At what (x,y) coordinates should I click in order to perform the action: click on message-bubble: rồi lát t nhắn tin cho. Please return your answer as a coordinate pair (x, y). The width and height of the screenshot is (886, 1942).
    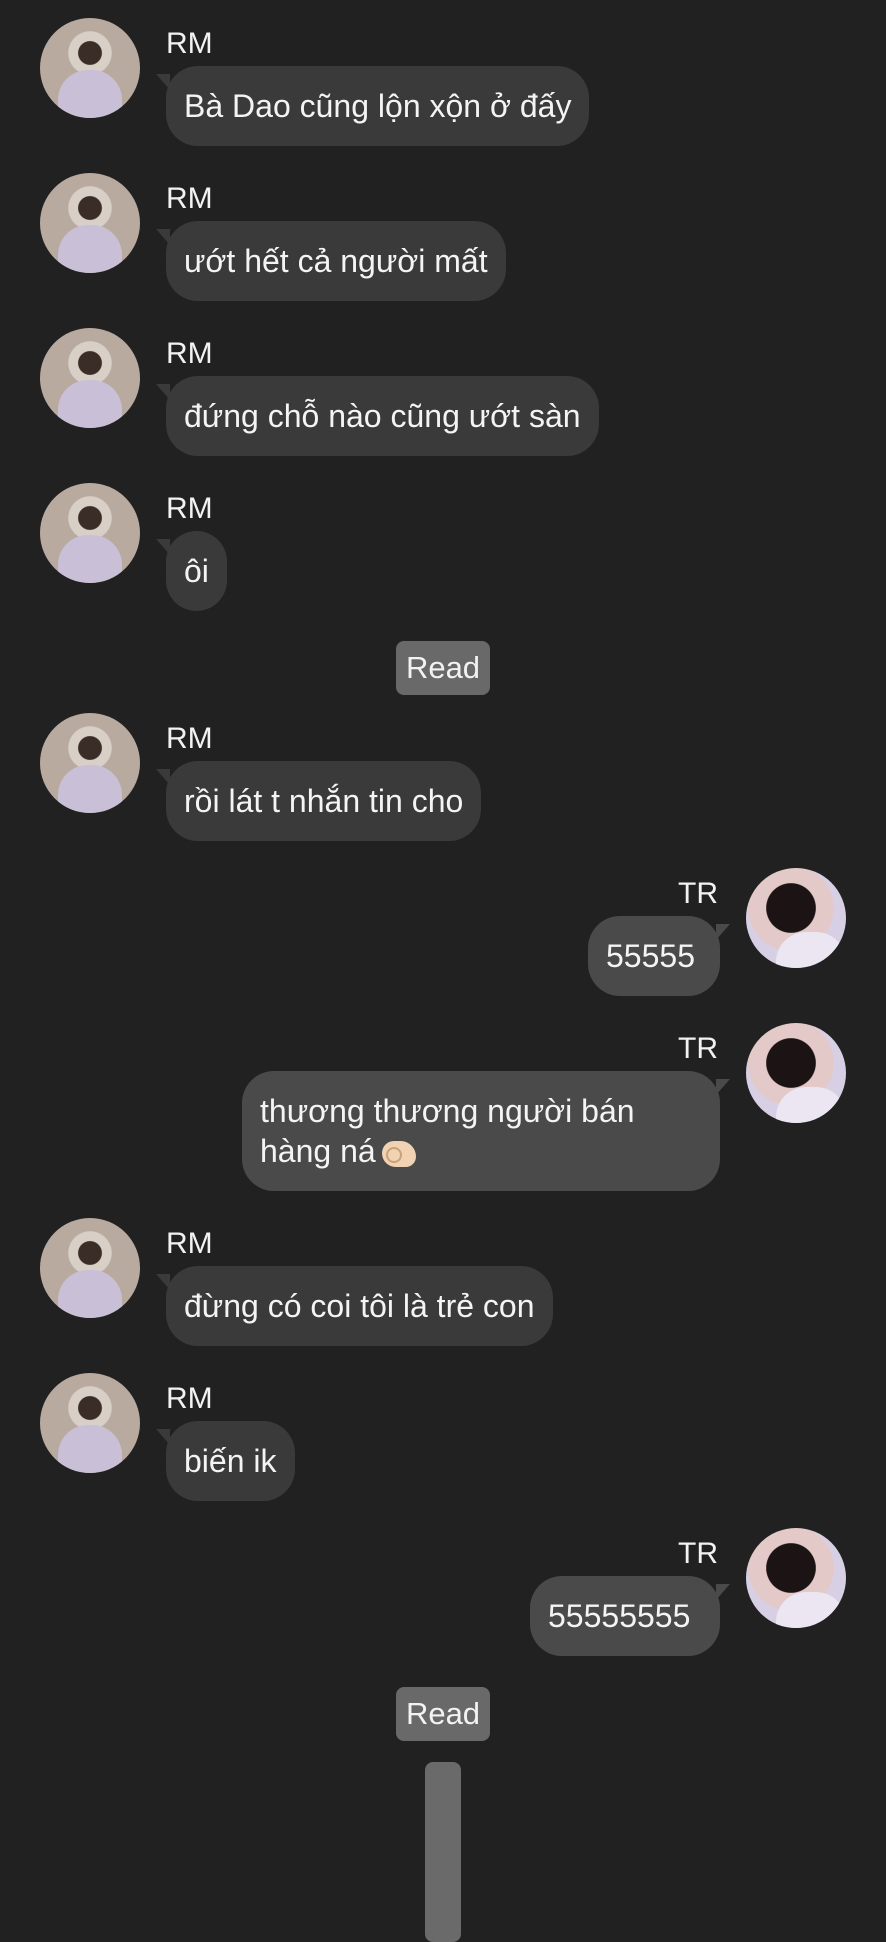
    Looking at the image, I should click on (324, 801).